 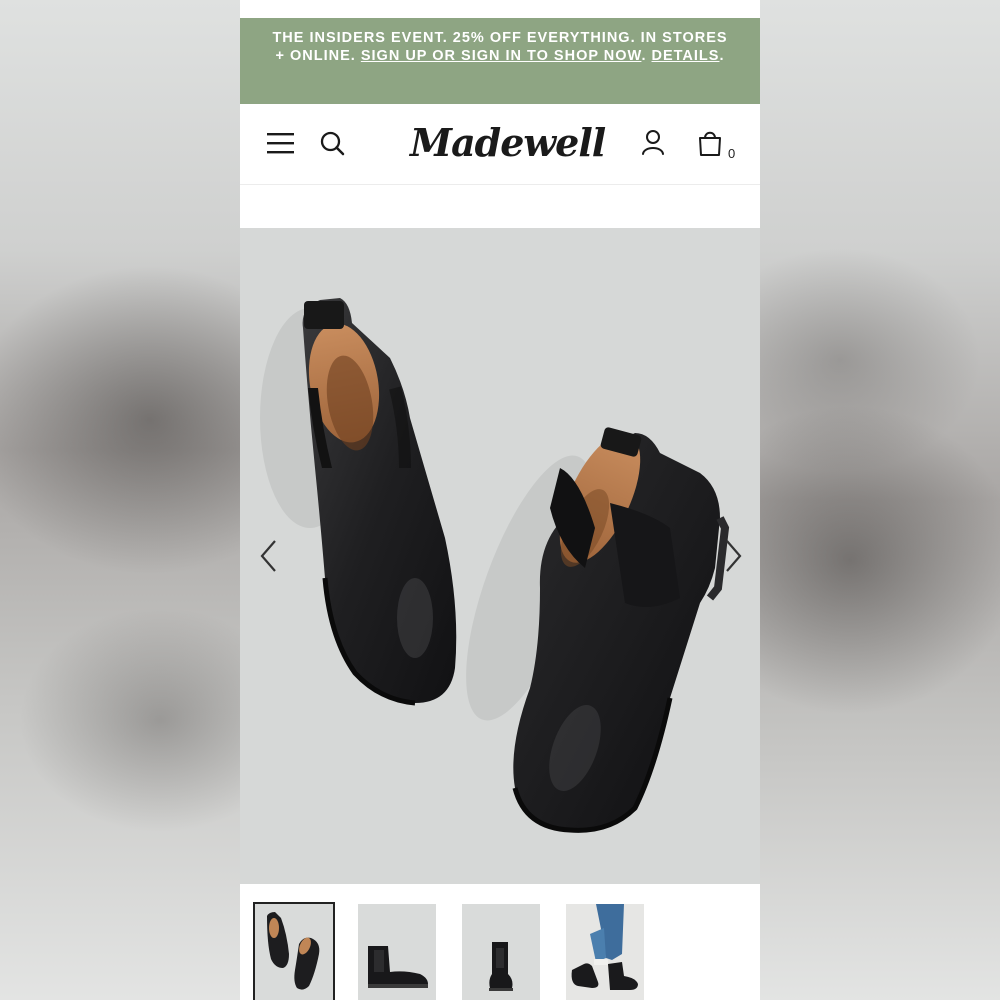 What do you see at coordinates (686, 56) in the screenshot?
I see `details-link: DETAILS` at bounding box center [686, 56].